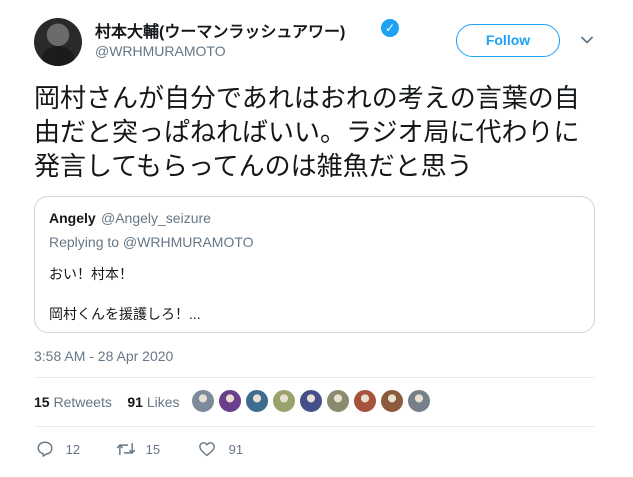  Describe the element at coordinates (236, 449) in the screenshot. I see `like-count: 91` at that location.